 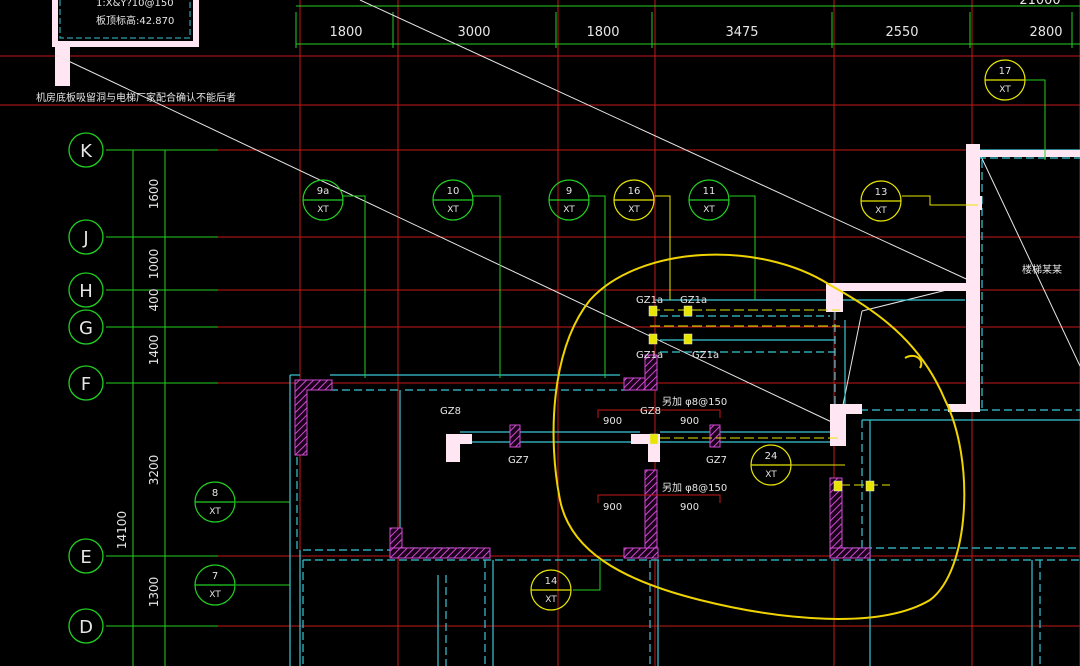 What do you see at coordinates (86, 627) in the screenshot?
I see `axis-d-label: D` at bounding box center [86, 627].